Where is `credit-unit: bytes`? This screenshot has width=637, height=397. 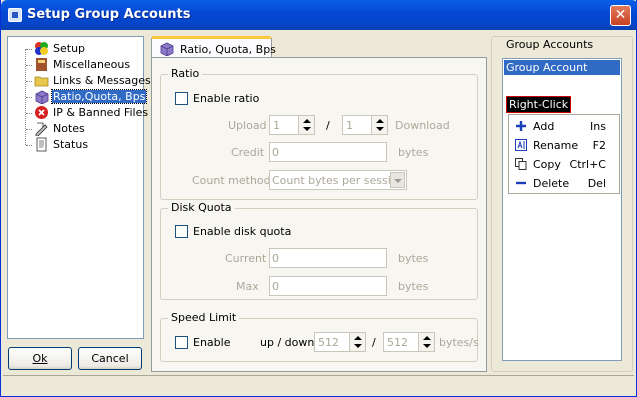 credit-unit: bytes is located at coordinates (413, 152).